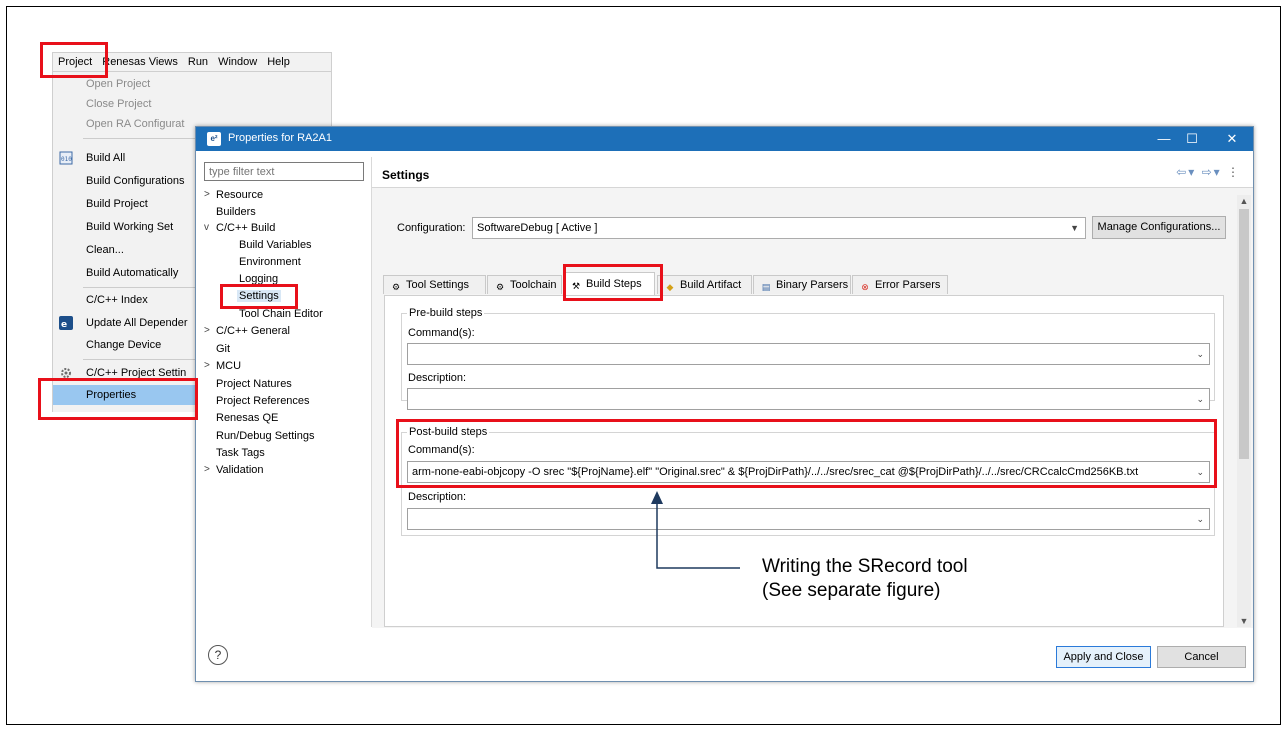 This screenshot has height=731, width=1287. Describe the element at coordinates (851, 590) in the screenshot. I see `annotation-line-2: (See separate figure)` at that location.